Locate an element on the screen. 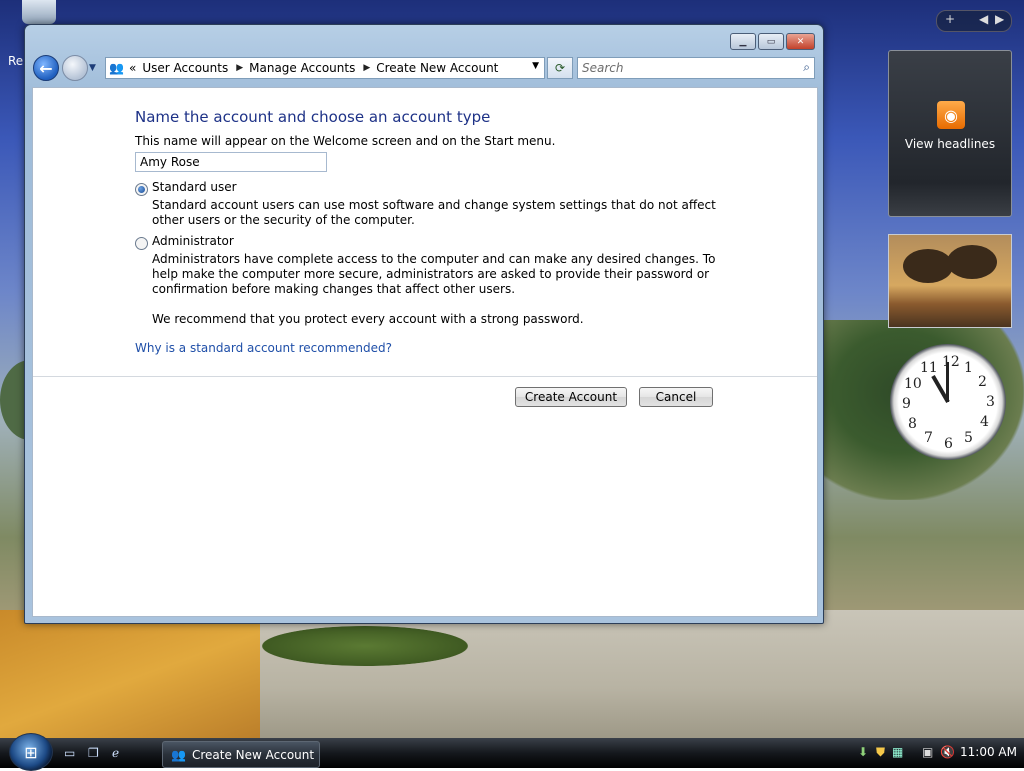  recycle-bin-label: Re is located at coordinates (16, 61).